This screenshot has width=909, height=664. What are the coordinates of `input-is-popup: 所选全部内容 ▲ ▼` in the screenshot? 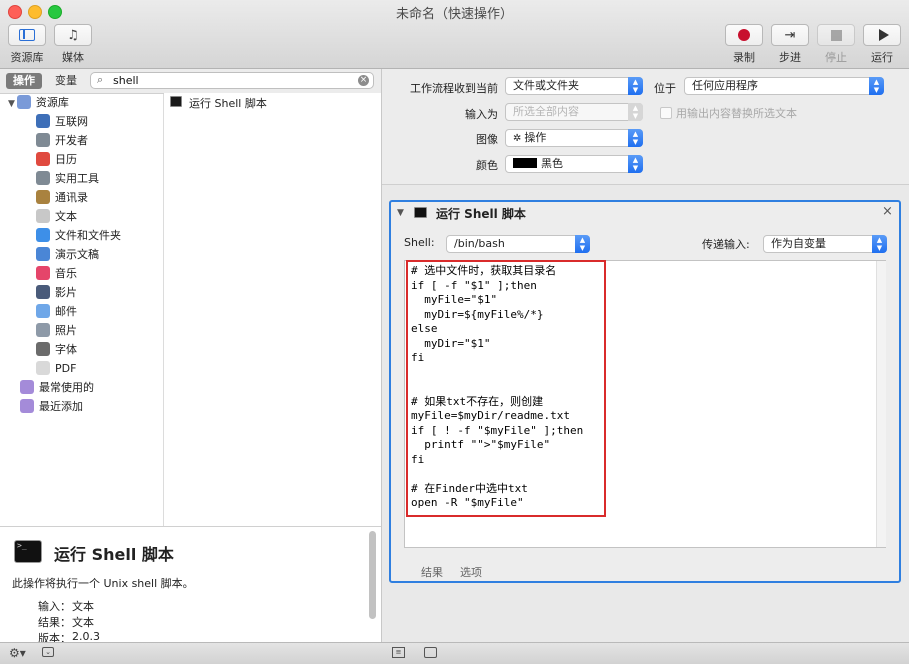 It's located at (574, 112).